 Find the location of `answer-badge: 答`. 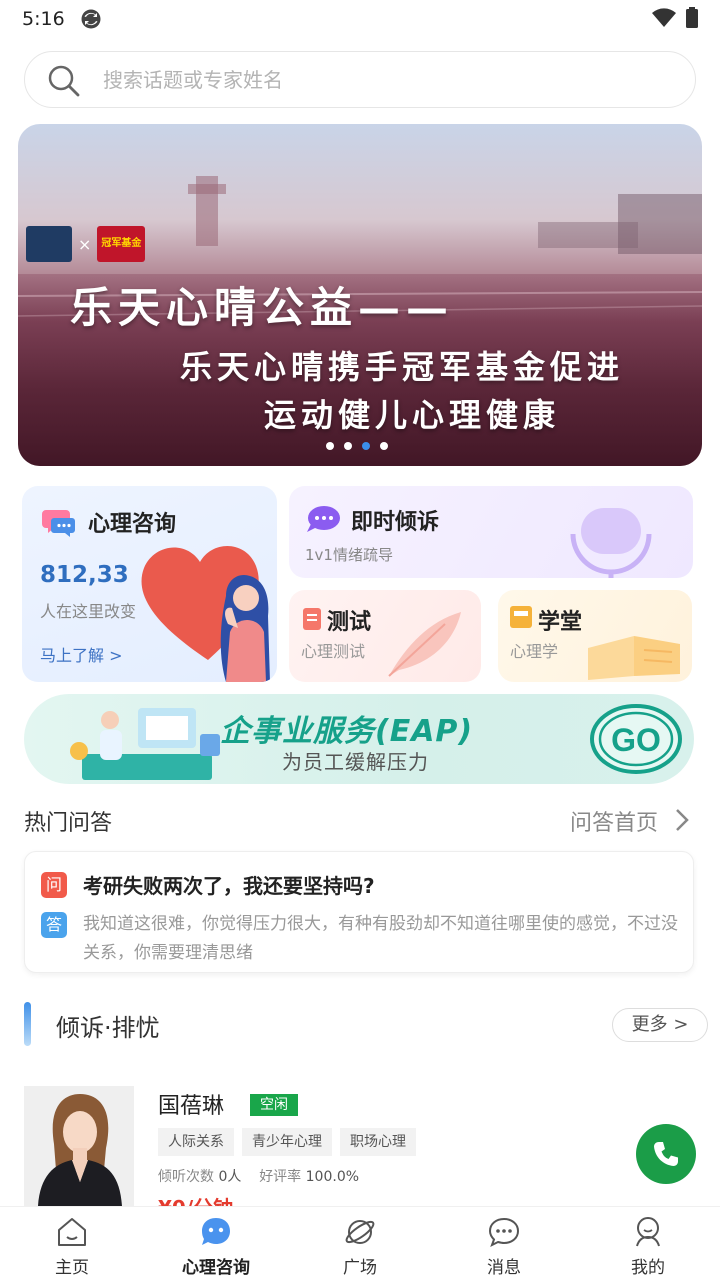

answer-badge: 答 is located at coordinates (54, 925).